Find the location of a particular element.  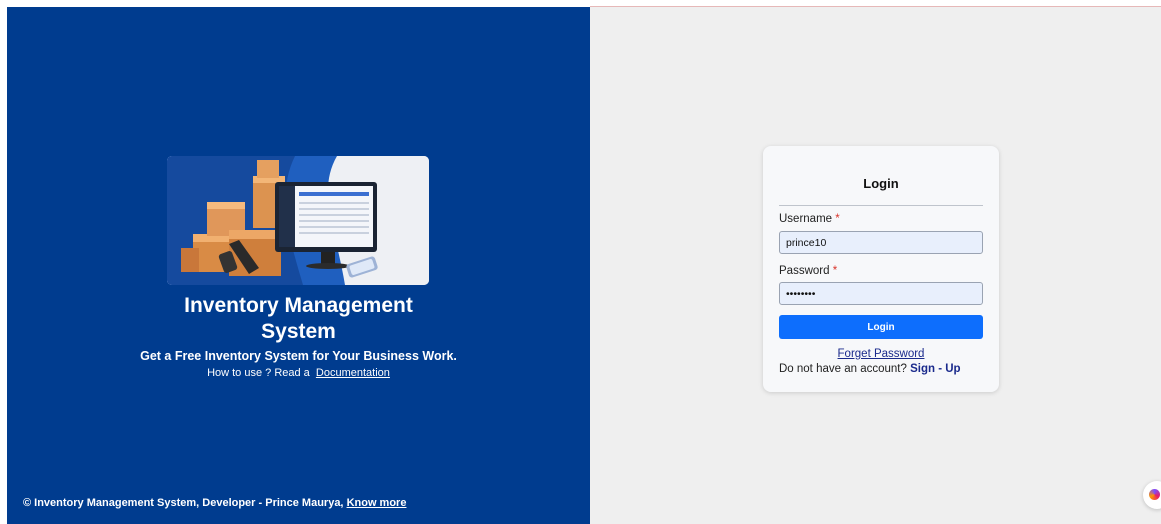

password-input is located at coordinates (881, 293).